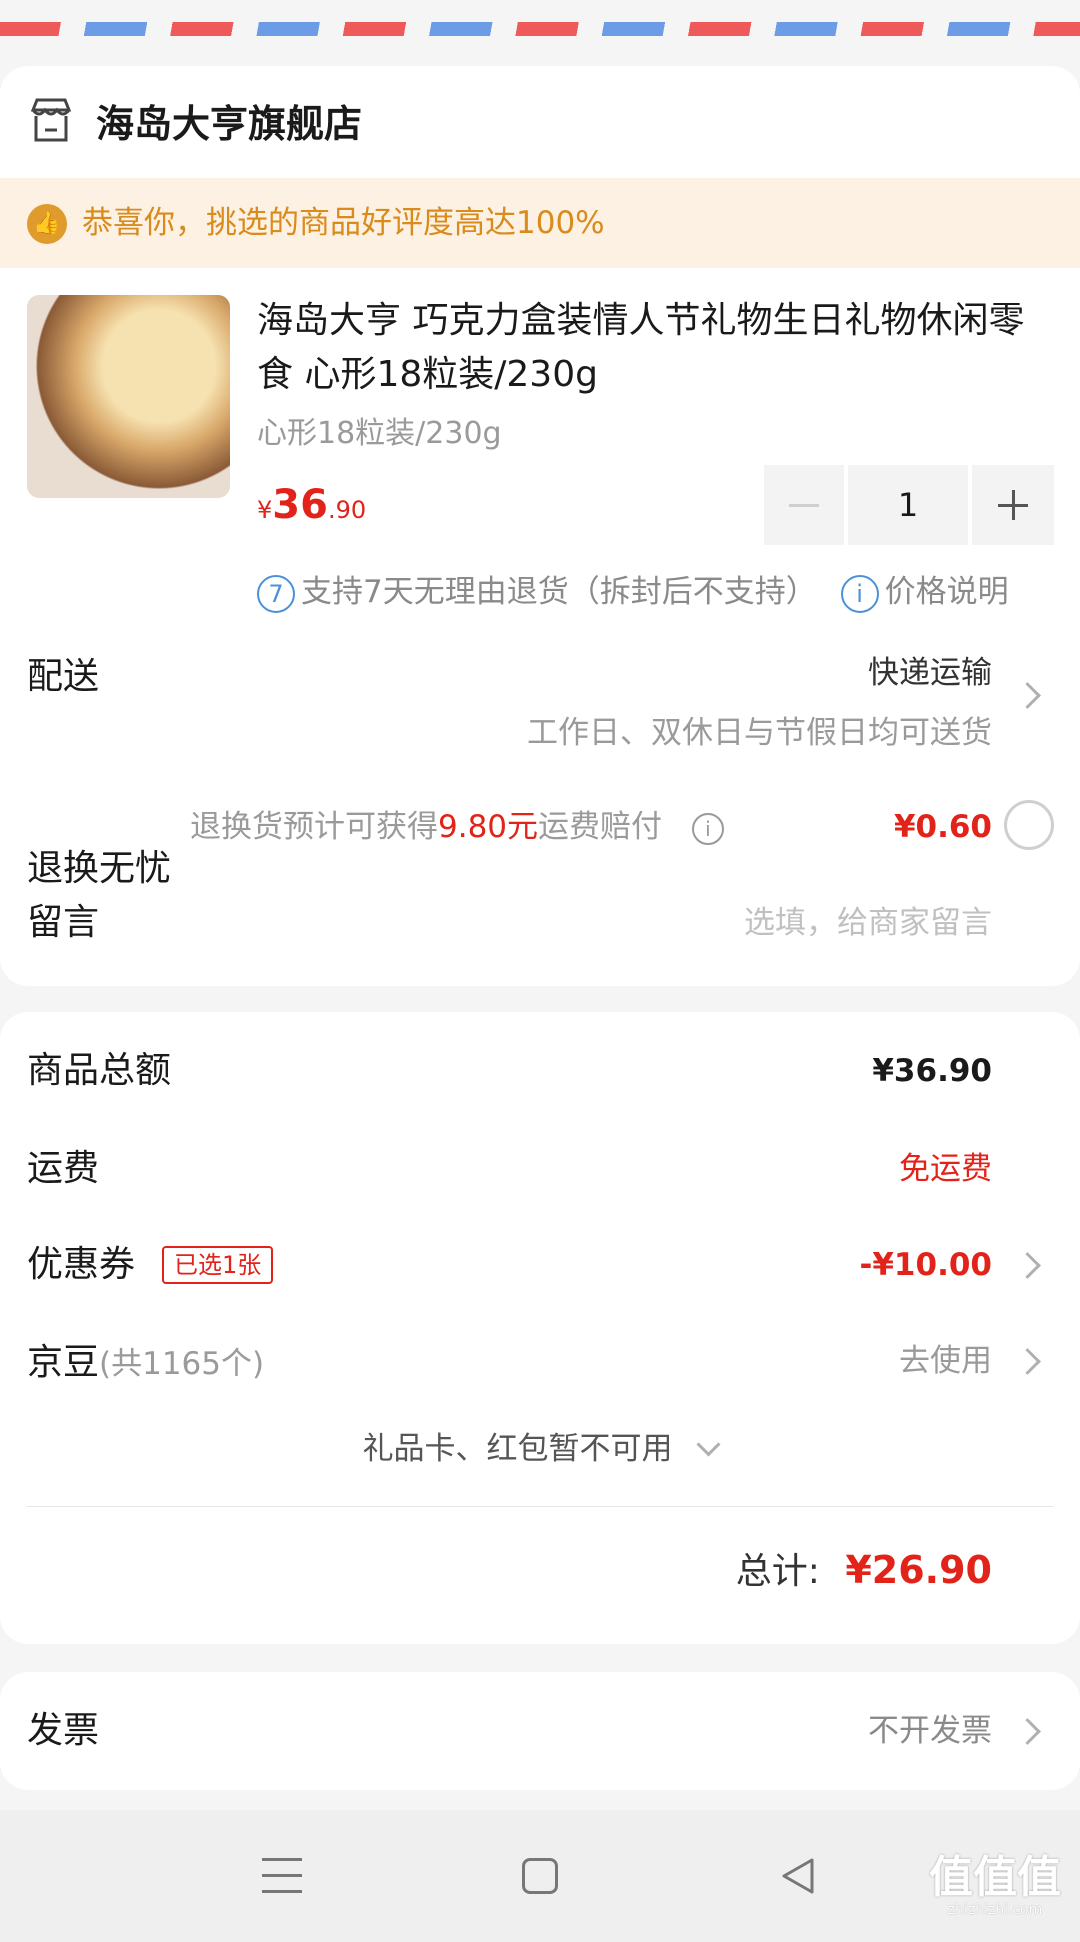  Describe the element at coordinates (1027, 1265) in the screenshot. I see `coupon-chevron-icon` at that location.